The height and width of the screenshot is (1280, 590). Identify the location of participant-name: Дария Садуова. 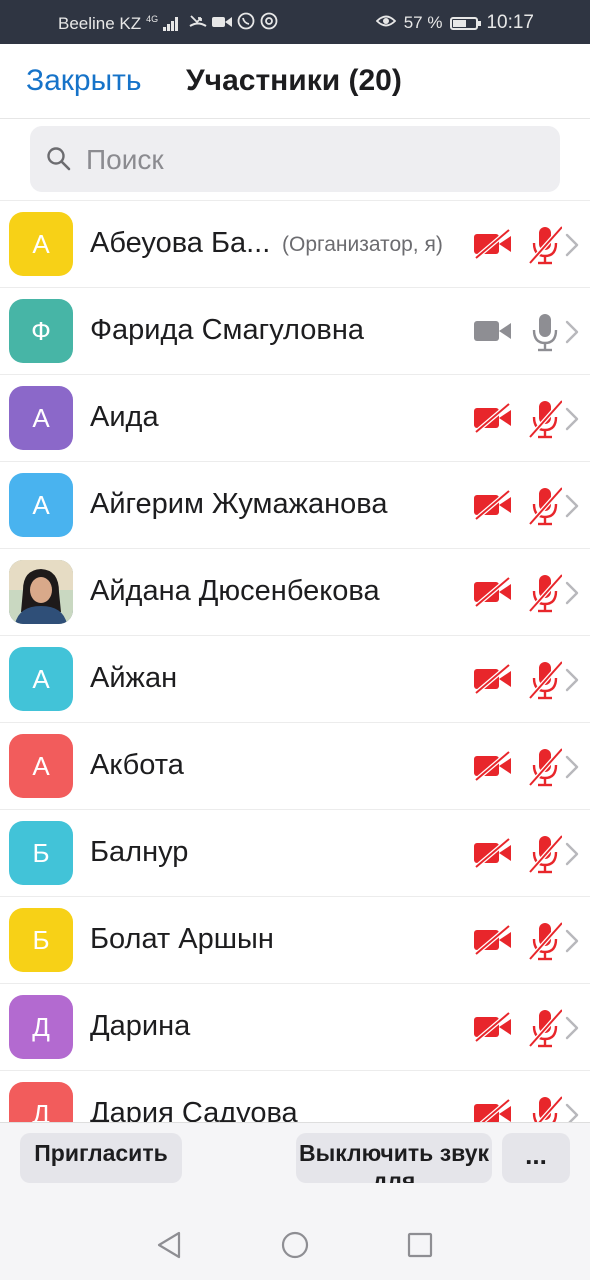
(194, 1110).